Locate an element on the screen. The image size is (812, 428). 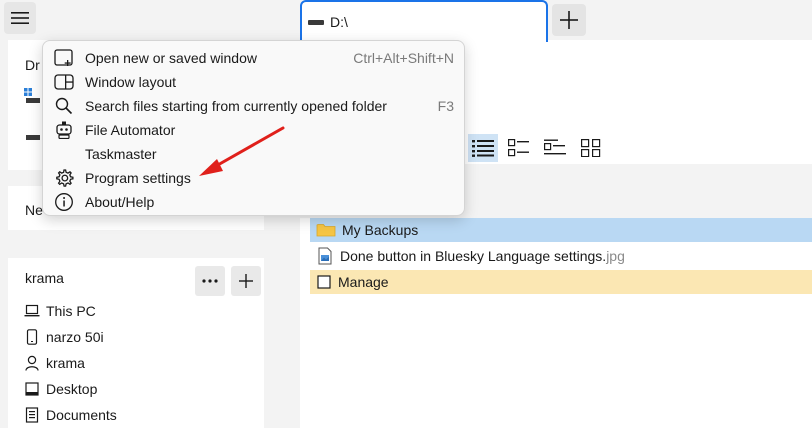
file-name: My Backups is located at coordinates (380, 230).